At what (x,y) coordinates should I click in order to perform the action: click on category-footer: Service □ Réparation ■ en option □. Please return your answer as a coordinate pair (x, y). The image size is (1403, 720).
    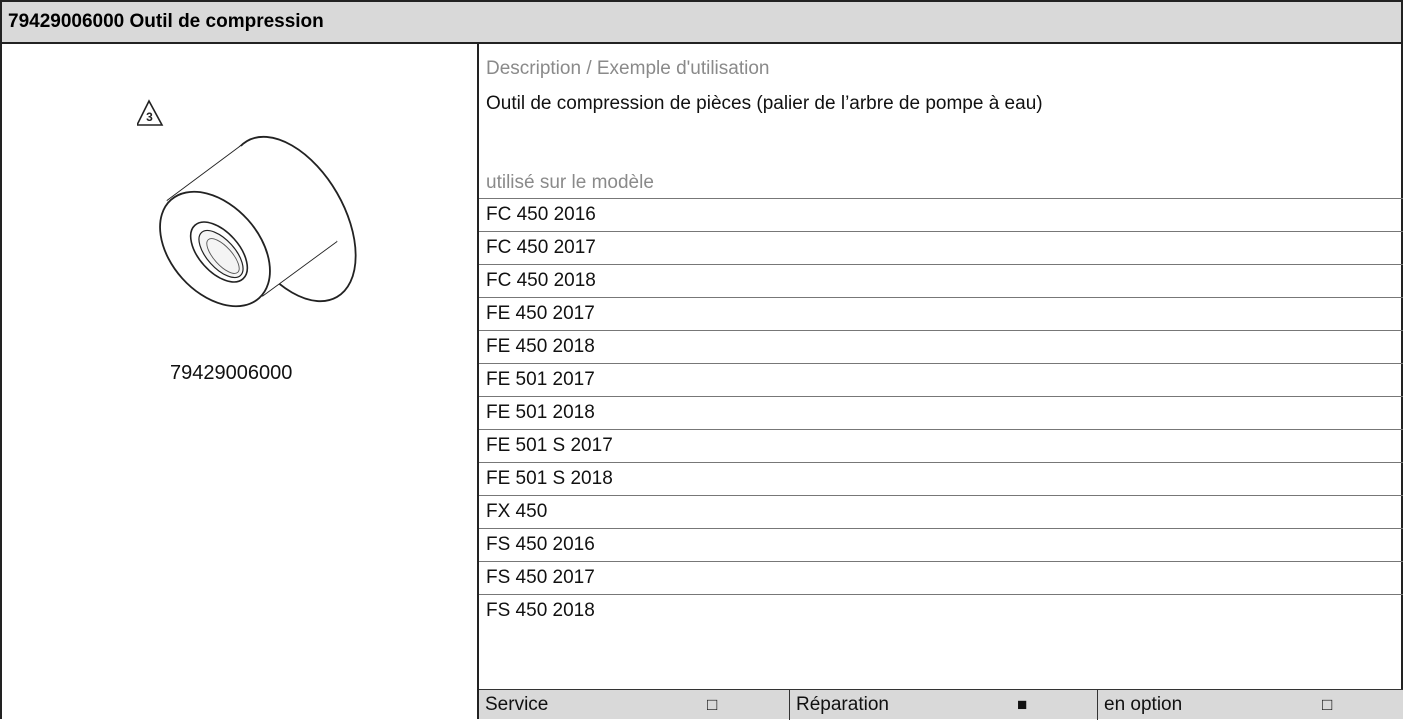
    Looking at the image, I should click on (941, 704).